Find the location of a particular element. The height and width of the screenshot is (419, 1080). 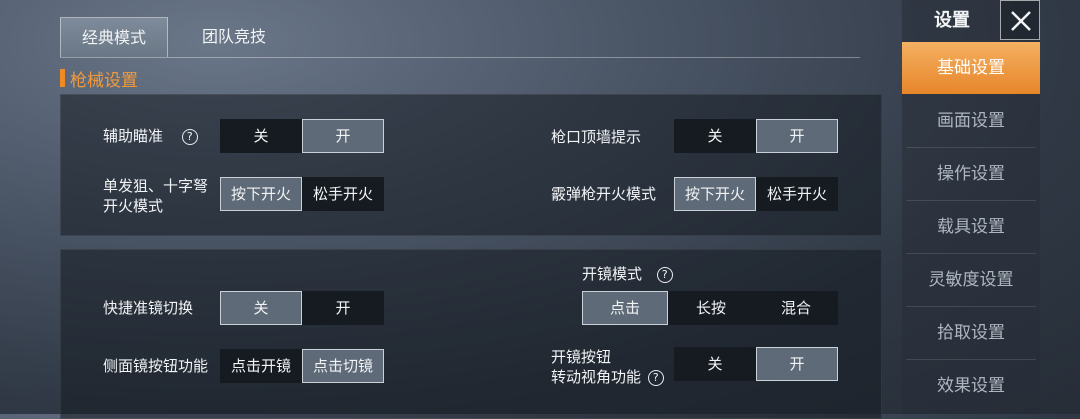

side-scope-toggle: 点击开镜 点击切镜 is located at coordinates (302, 366).